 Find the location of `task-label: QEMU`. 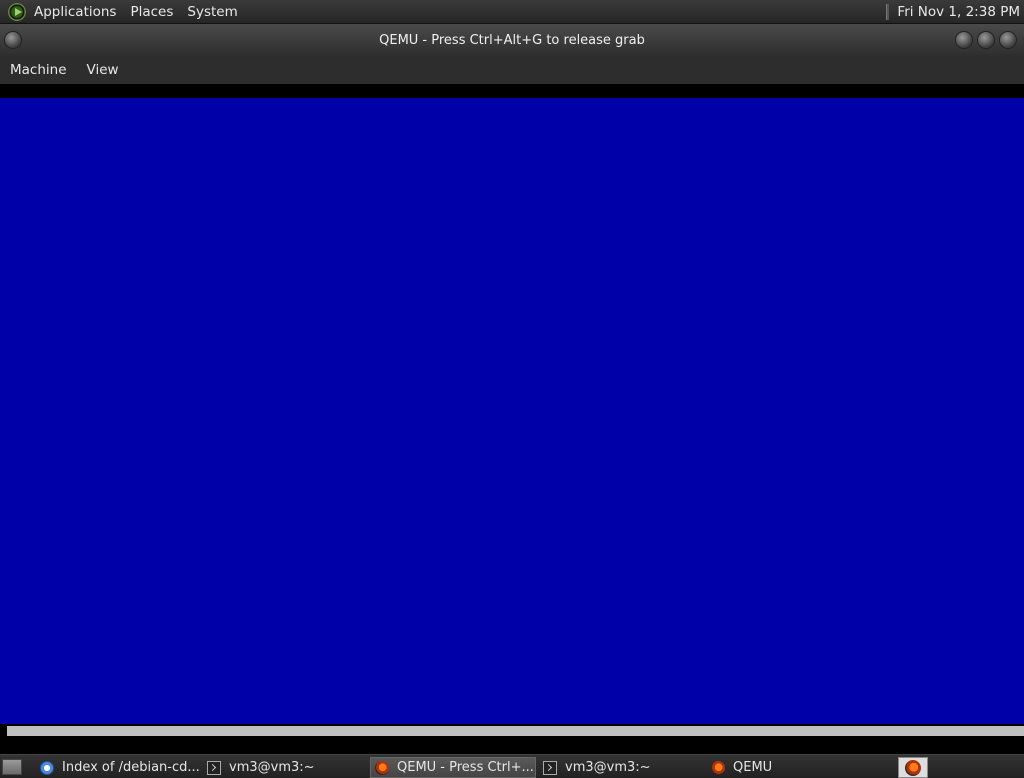

task-label: QEMU is located at coordinates (753, 767).